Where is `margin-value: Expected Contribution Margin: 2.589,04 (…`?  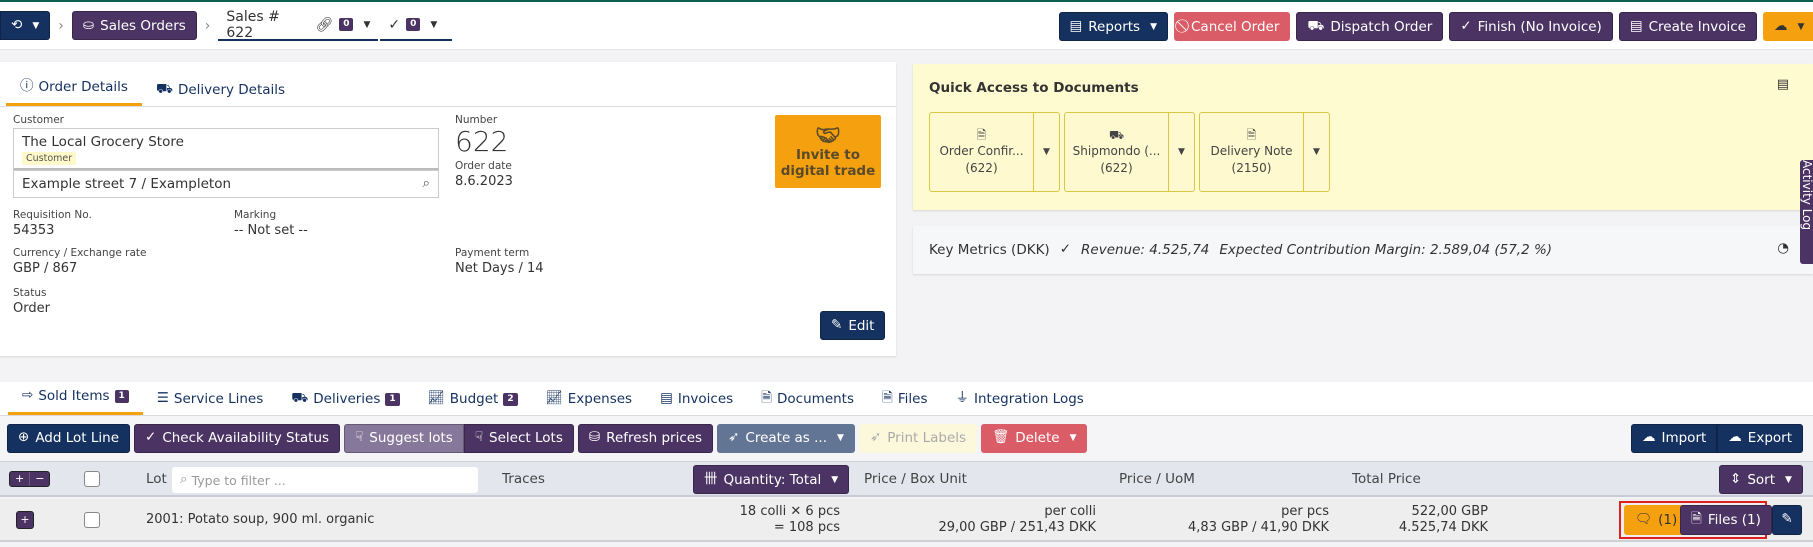
margin-value: Expected Contribution Margin: 2.589,04 (… is located at coordinates (1386, 250).